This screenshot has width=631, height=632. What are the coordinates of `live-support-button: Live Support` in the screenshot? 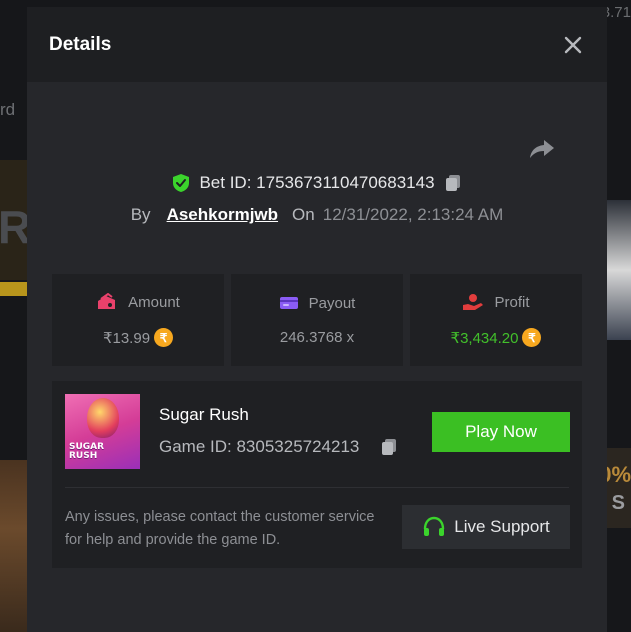 It's located at (486, 527).